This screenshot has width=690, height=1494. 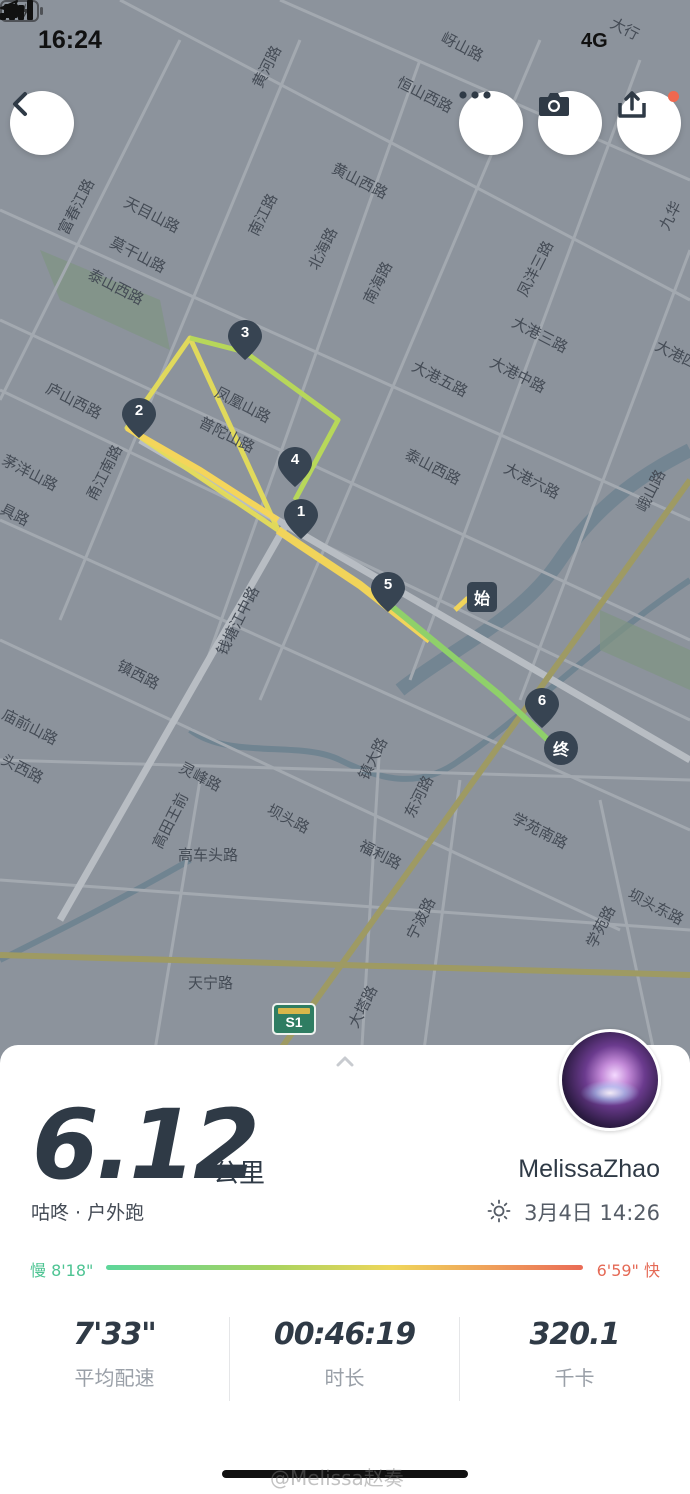 What do you see at coordinates (62, 1270) in the screenshot?
I see `slow-pace-label: 慢 8'18"` at bounding box center [62, 1270].